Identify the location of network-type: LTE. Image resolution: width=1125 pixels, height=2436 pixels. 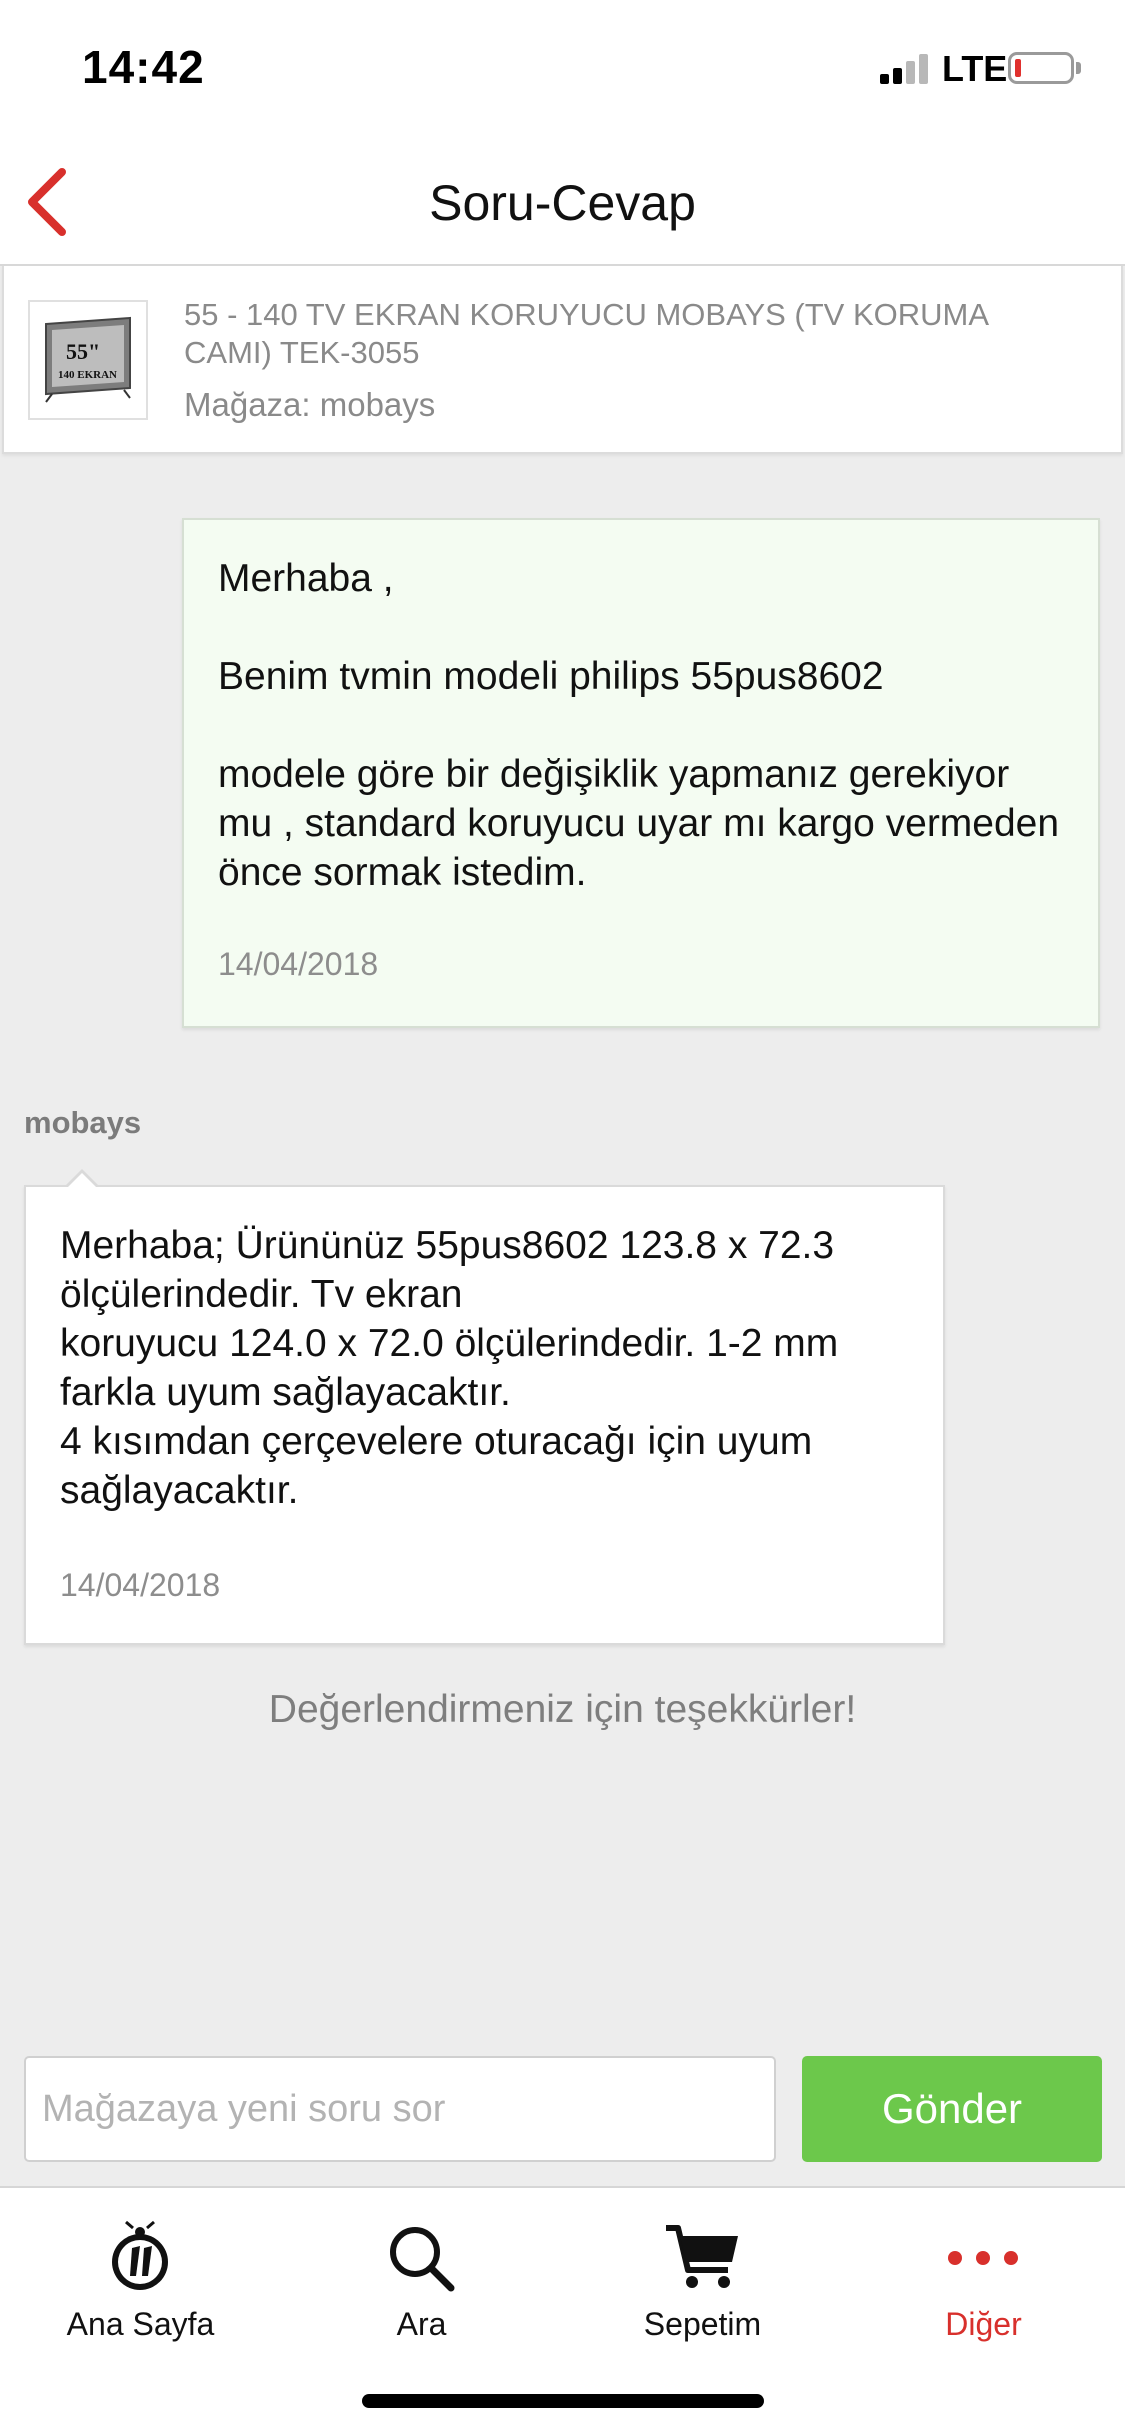
(975, 68).